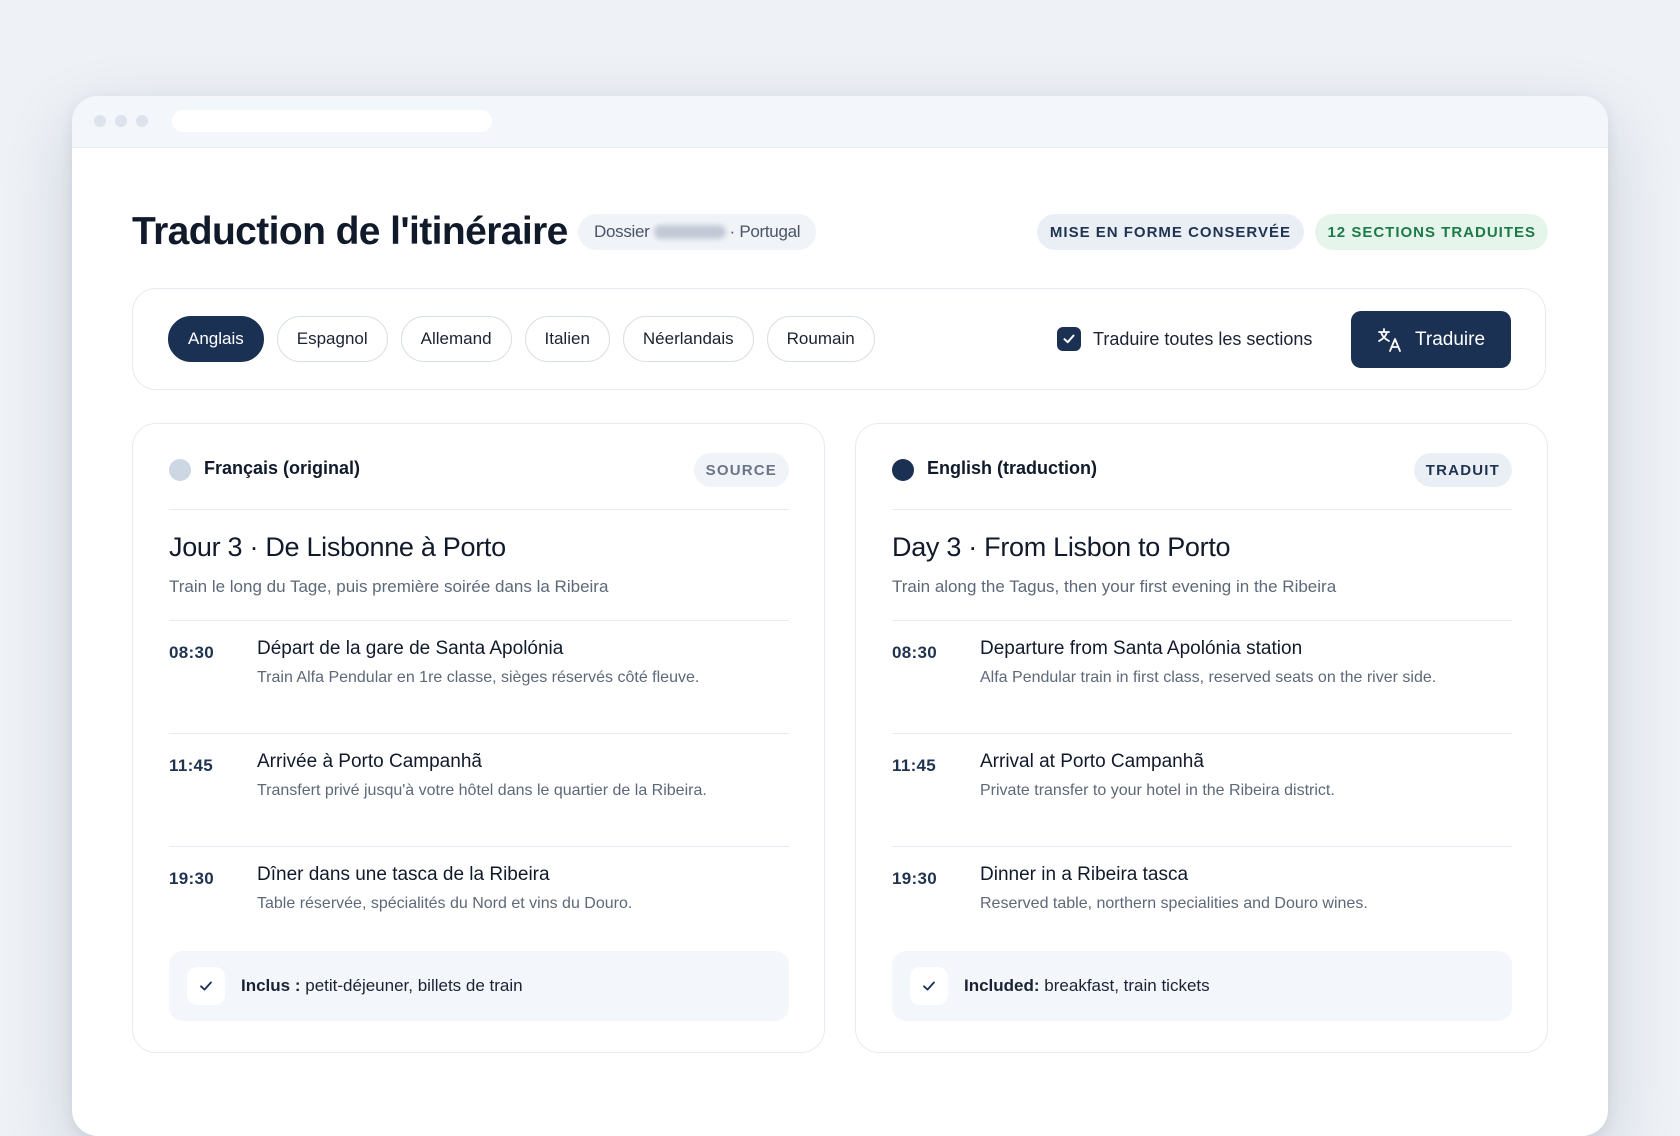  I want to click on included-items: petit-déjeuner, billets de train, so click(414, 985).